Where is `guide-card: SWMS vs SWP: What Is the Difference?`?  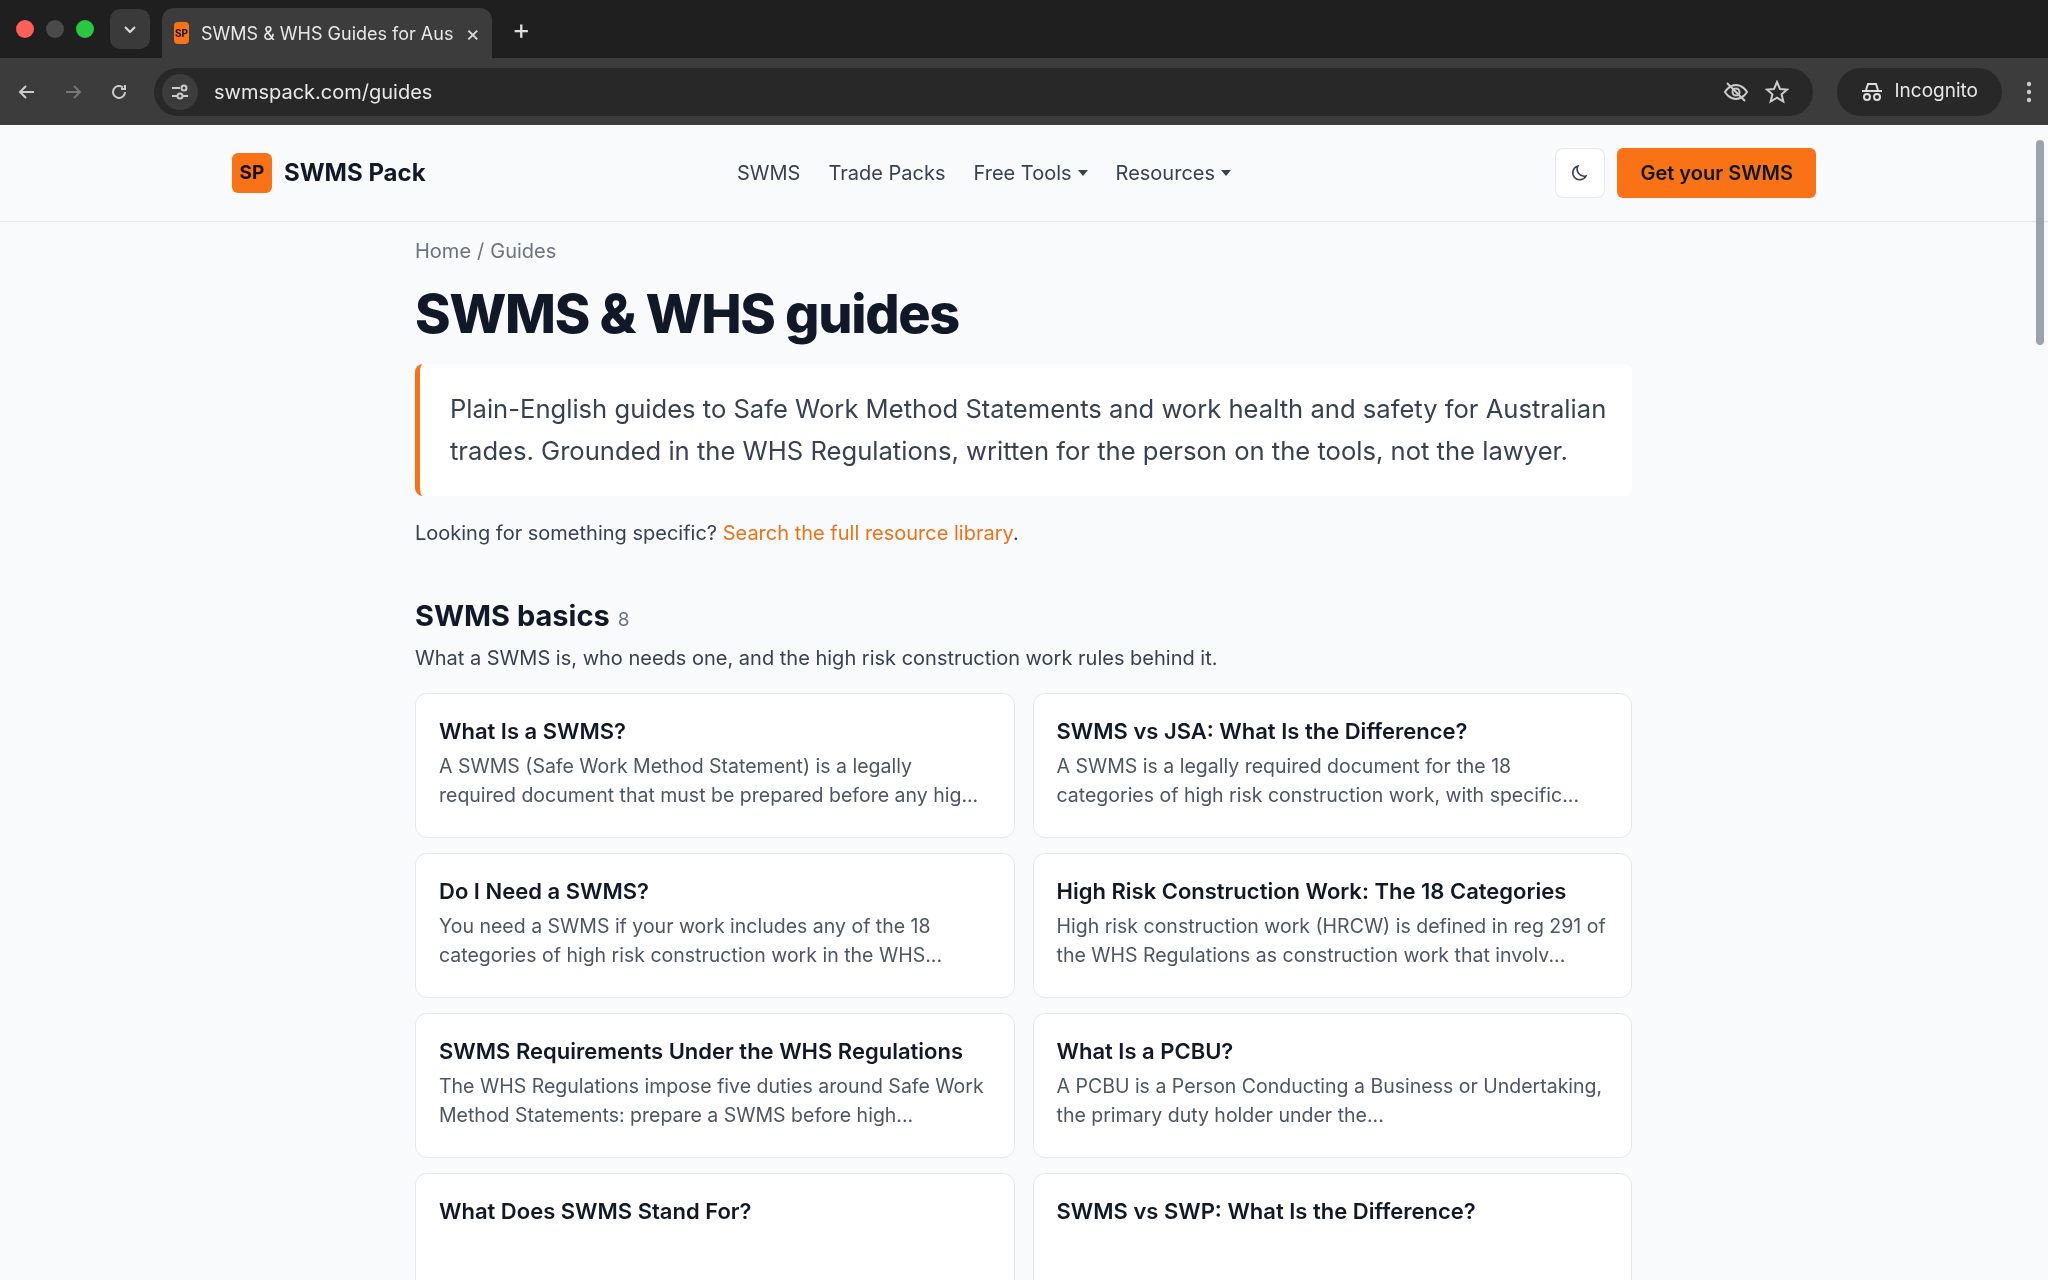
guide-card: SWMS vs SWP: What Is the Difference? is located at coordinates (1332, 1226).